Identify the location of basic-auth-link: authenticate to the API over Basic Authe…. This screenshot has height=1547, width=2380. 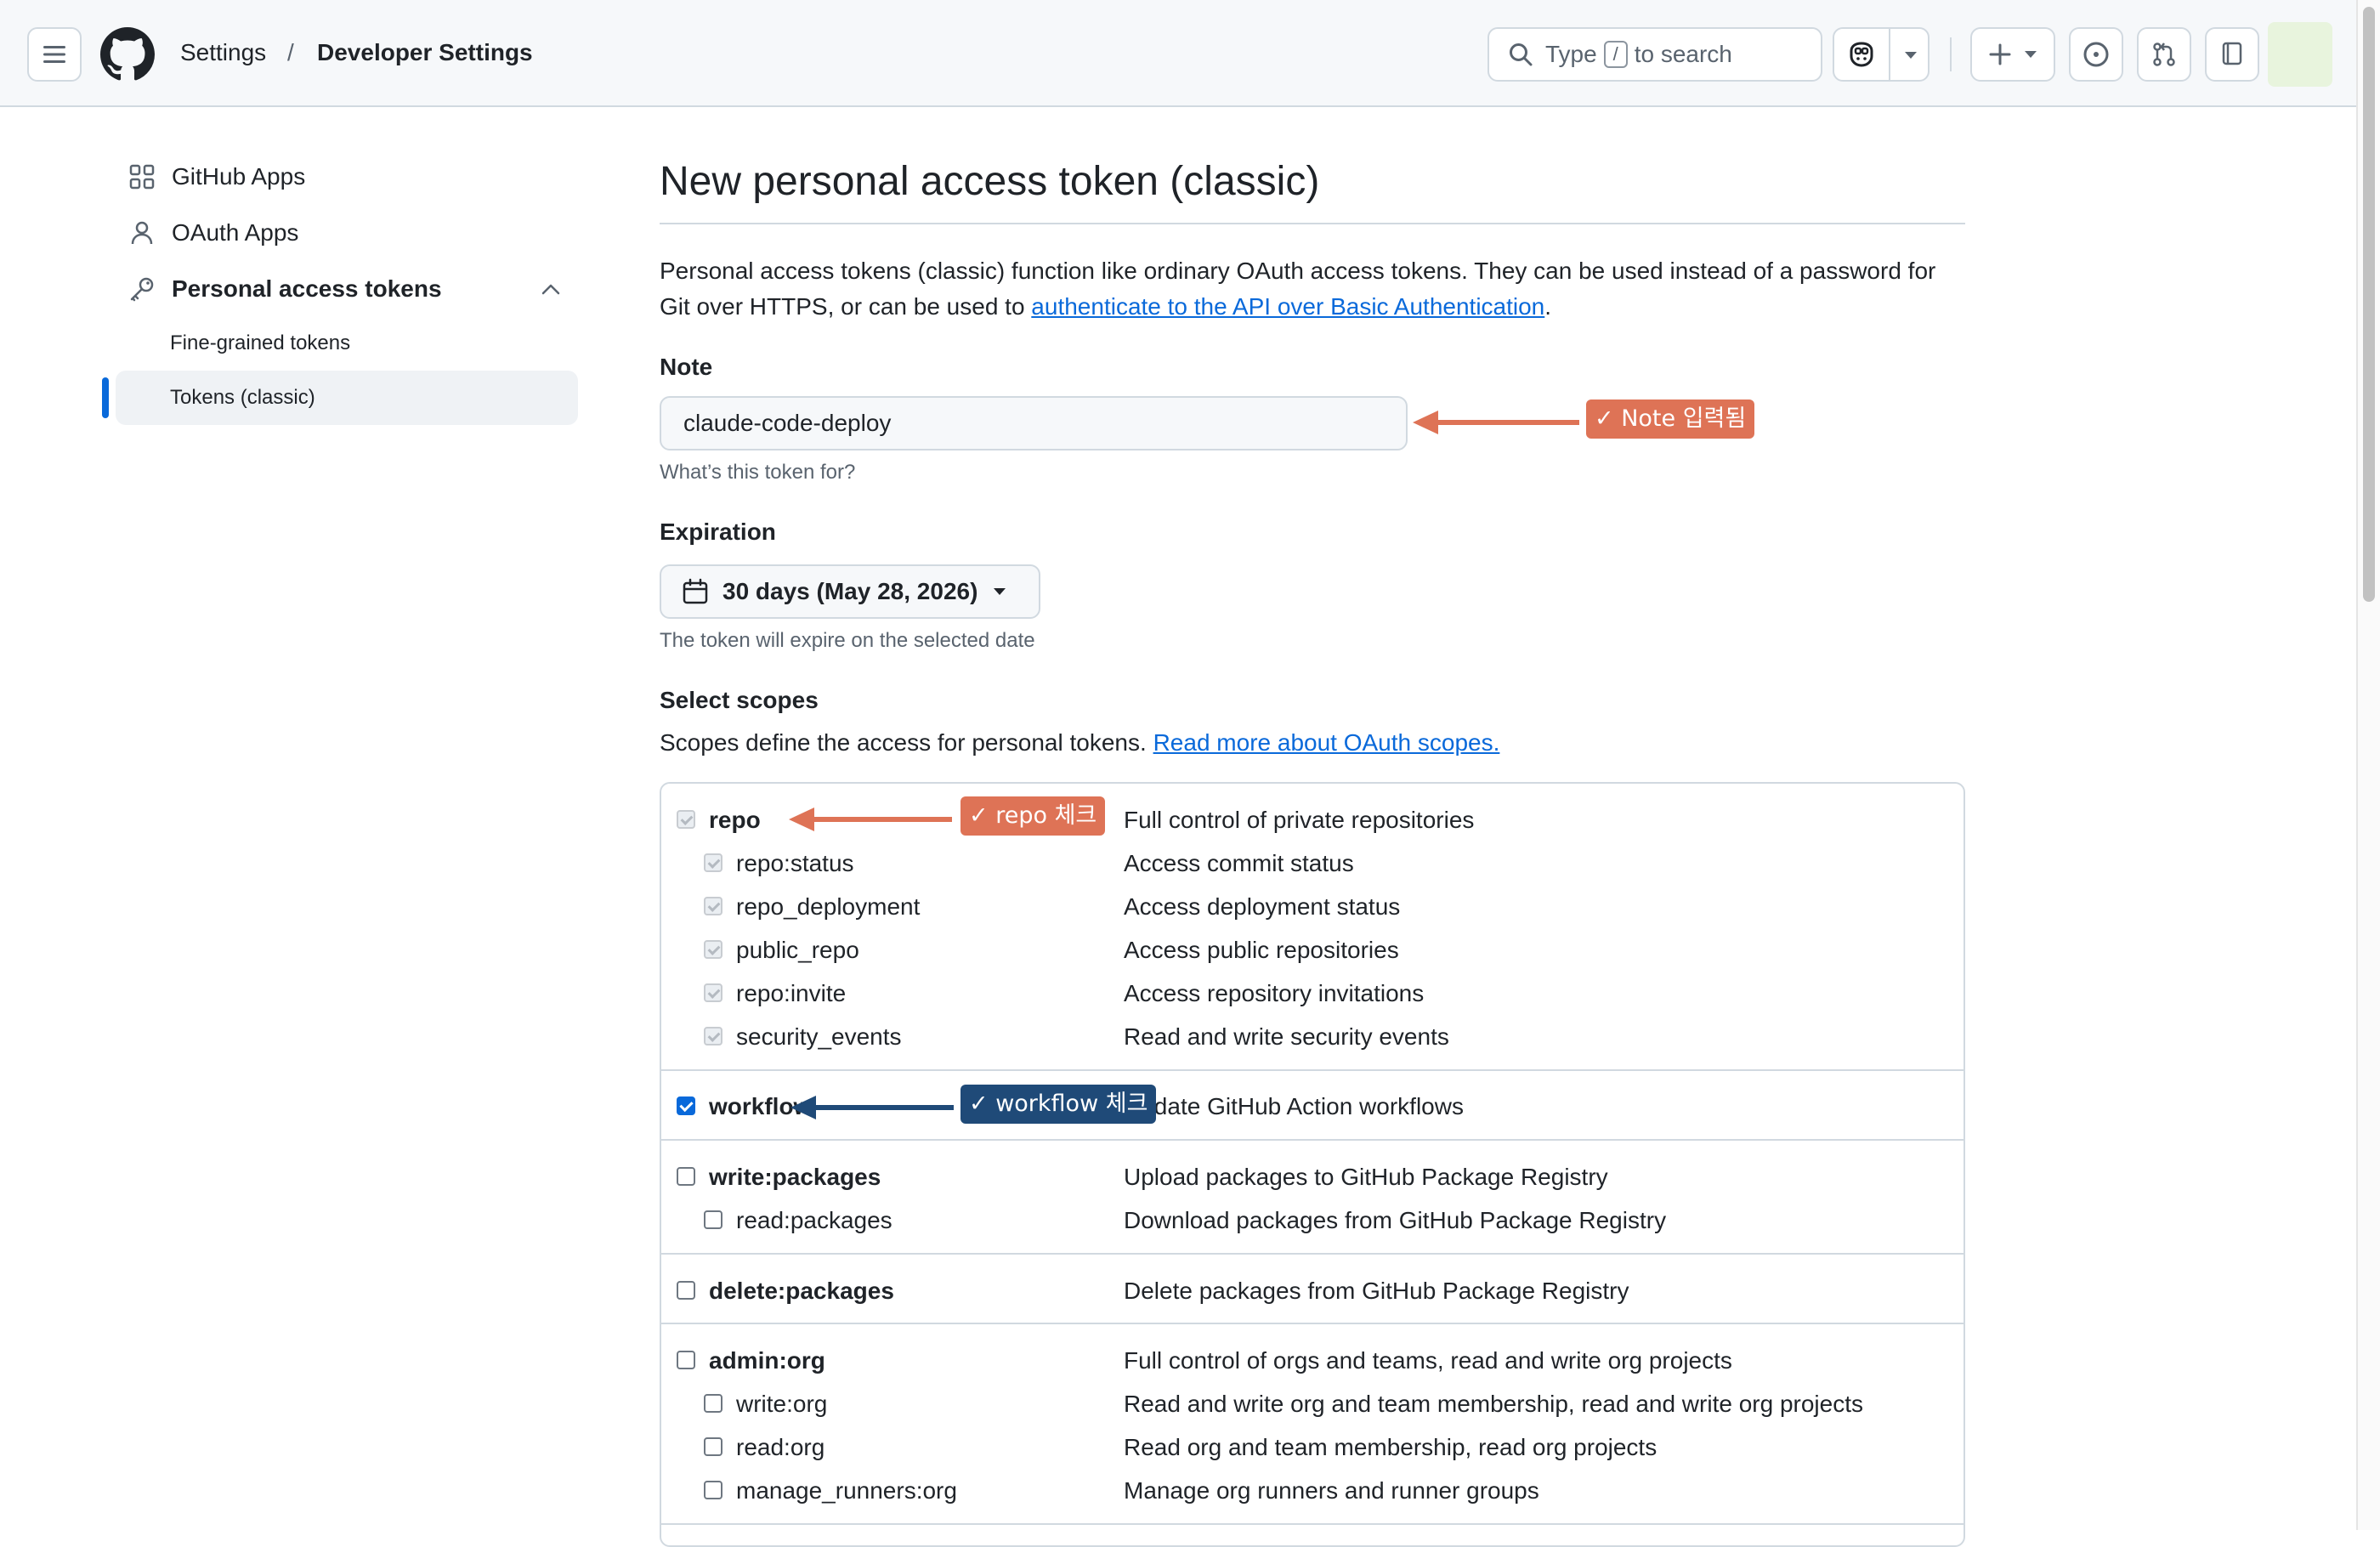
(1287, 306).